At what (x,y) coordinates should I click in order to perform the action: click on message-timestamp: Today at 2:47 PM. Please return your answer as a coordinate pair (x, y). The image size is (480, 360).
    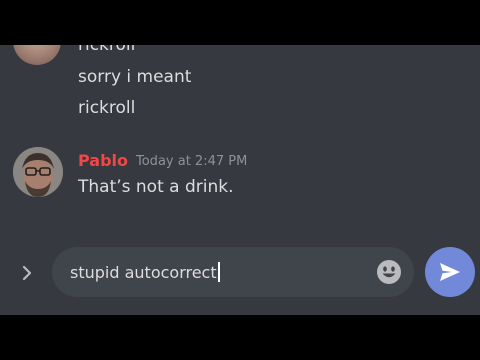
    Looking at the image, I should click on (192, 161).